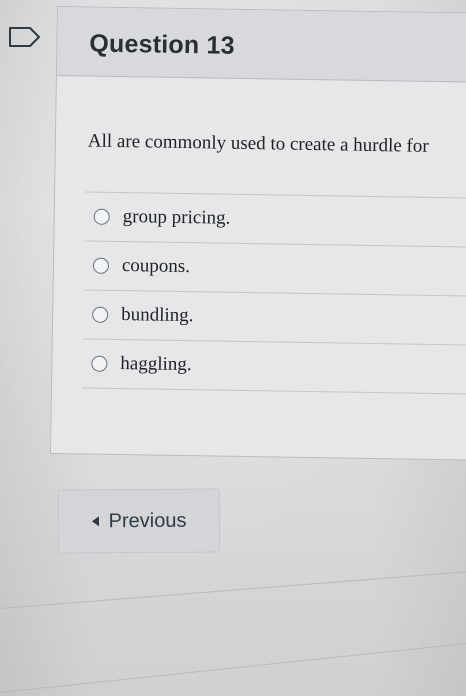 Image resolution: width=466 pixels, height=696 pixels. Describe the element at coordinates (261, 45) in the screenshot. I see `question-header: Question 13` at that location.